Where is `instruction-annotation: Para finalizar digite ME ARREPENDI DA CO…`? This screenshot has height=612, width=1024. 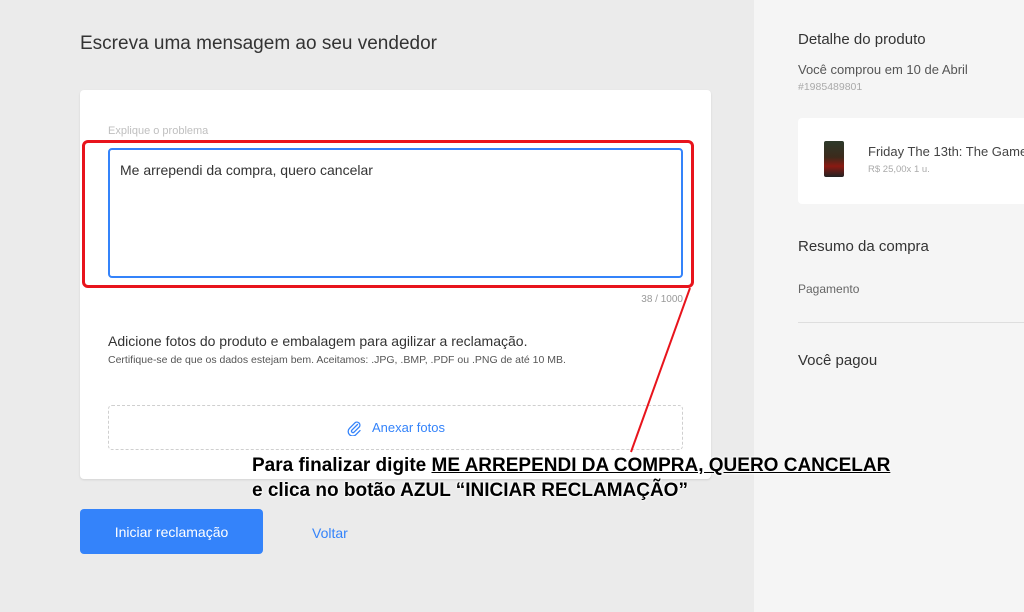 instruction-annotation: Para finalizar digite ME ARREPENDI DA CO… is located at coordinates (571, 478).